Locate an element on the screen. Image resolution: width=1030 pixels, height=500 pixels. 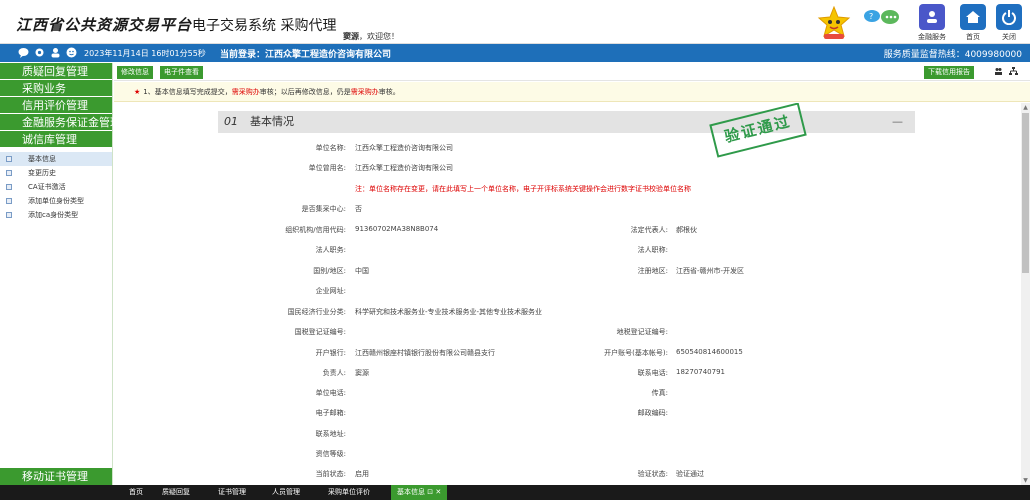
finance-service-button: 金融服务 is located at coordinates (932, 23).